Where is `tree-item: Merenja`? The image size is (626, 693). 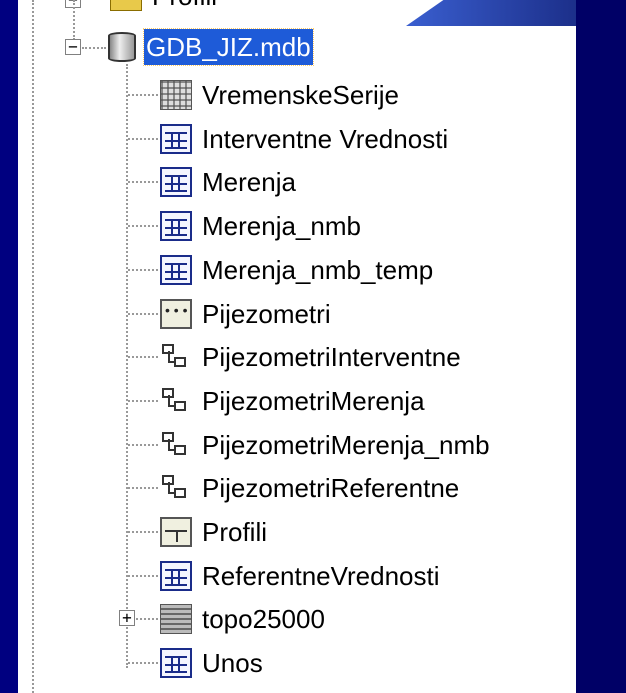 tree-item: Merenja is located at coordinates (229, 182).